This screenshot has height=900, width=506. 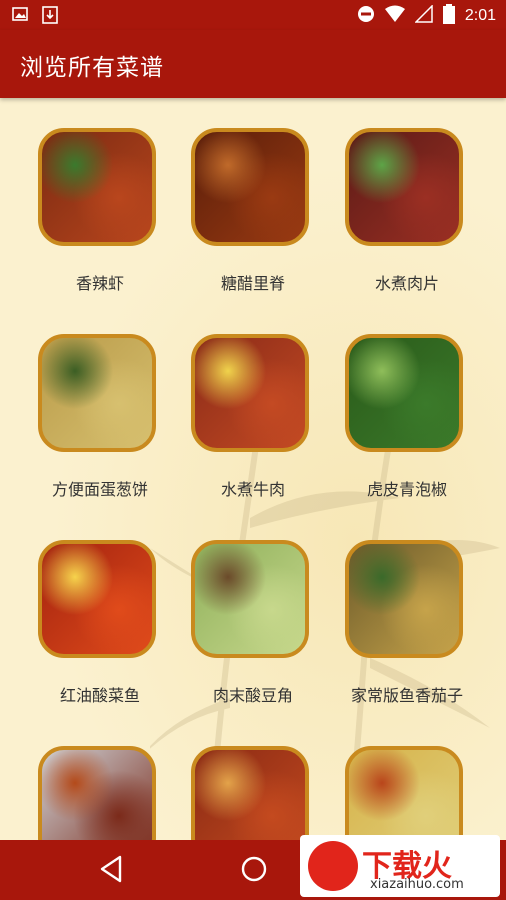 I want to click on recipe-card: 糖醋里脊, so click(x=253, y=195).